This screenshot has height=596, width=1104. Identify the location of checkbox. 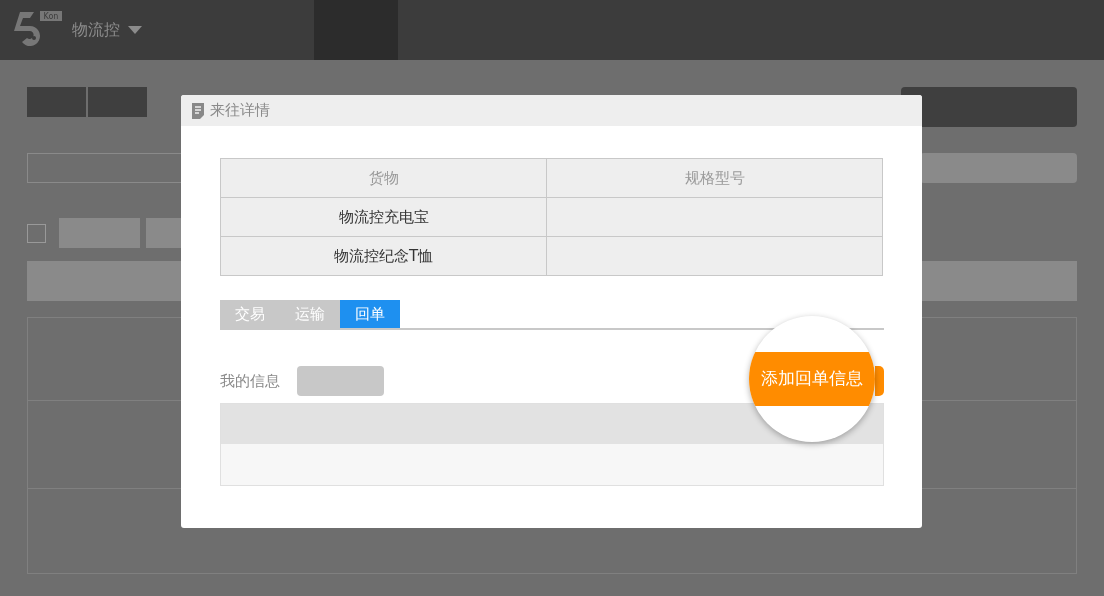
(36, 233).